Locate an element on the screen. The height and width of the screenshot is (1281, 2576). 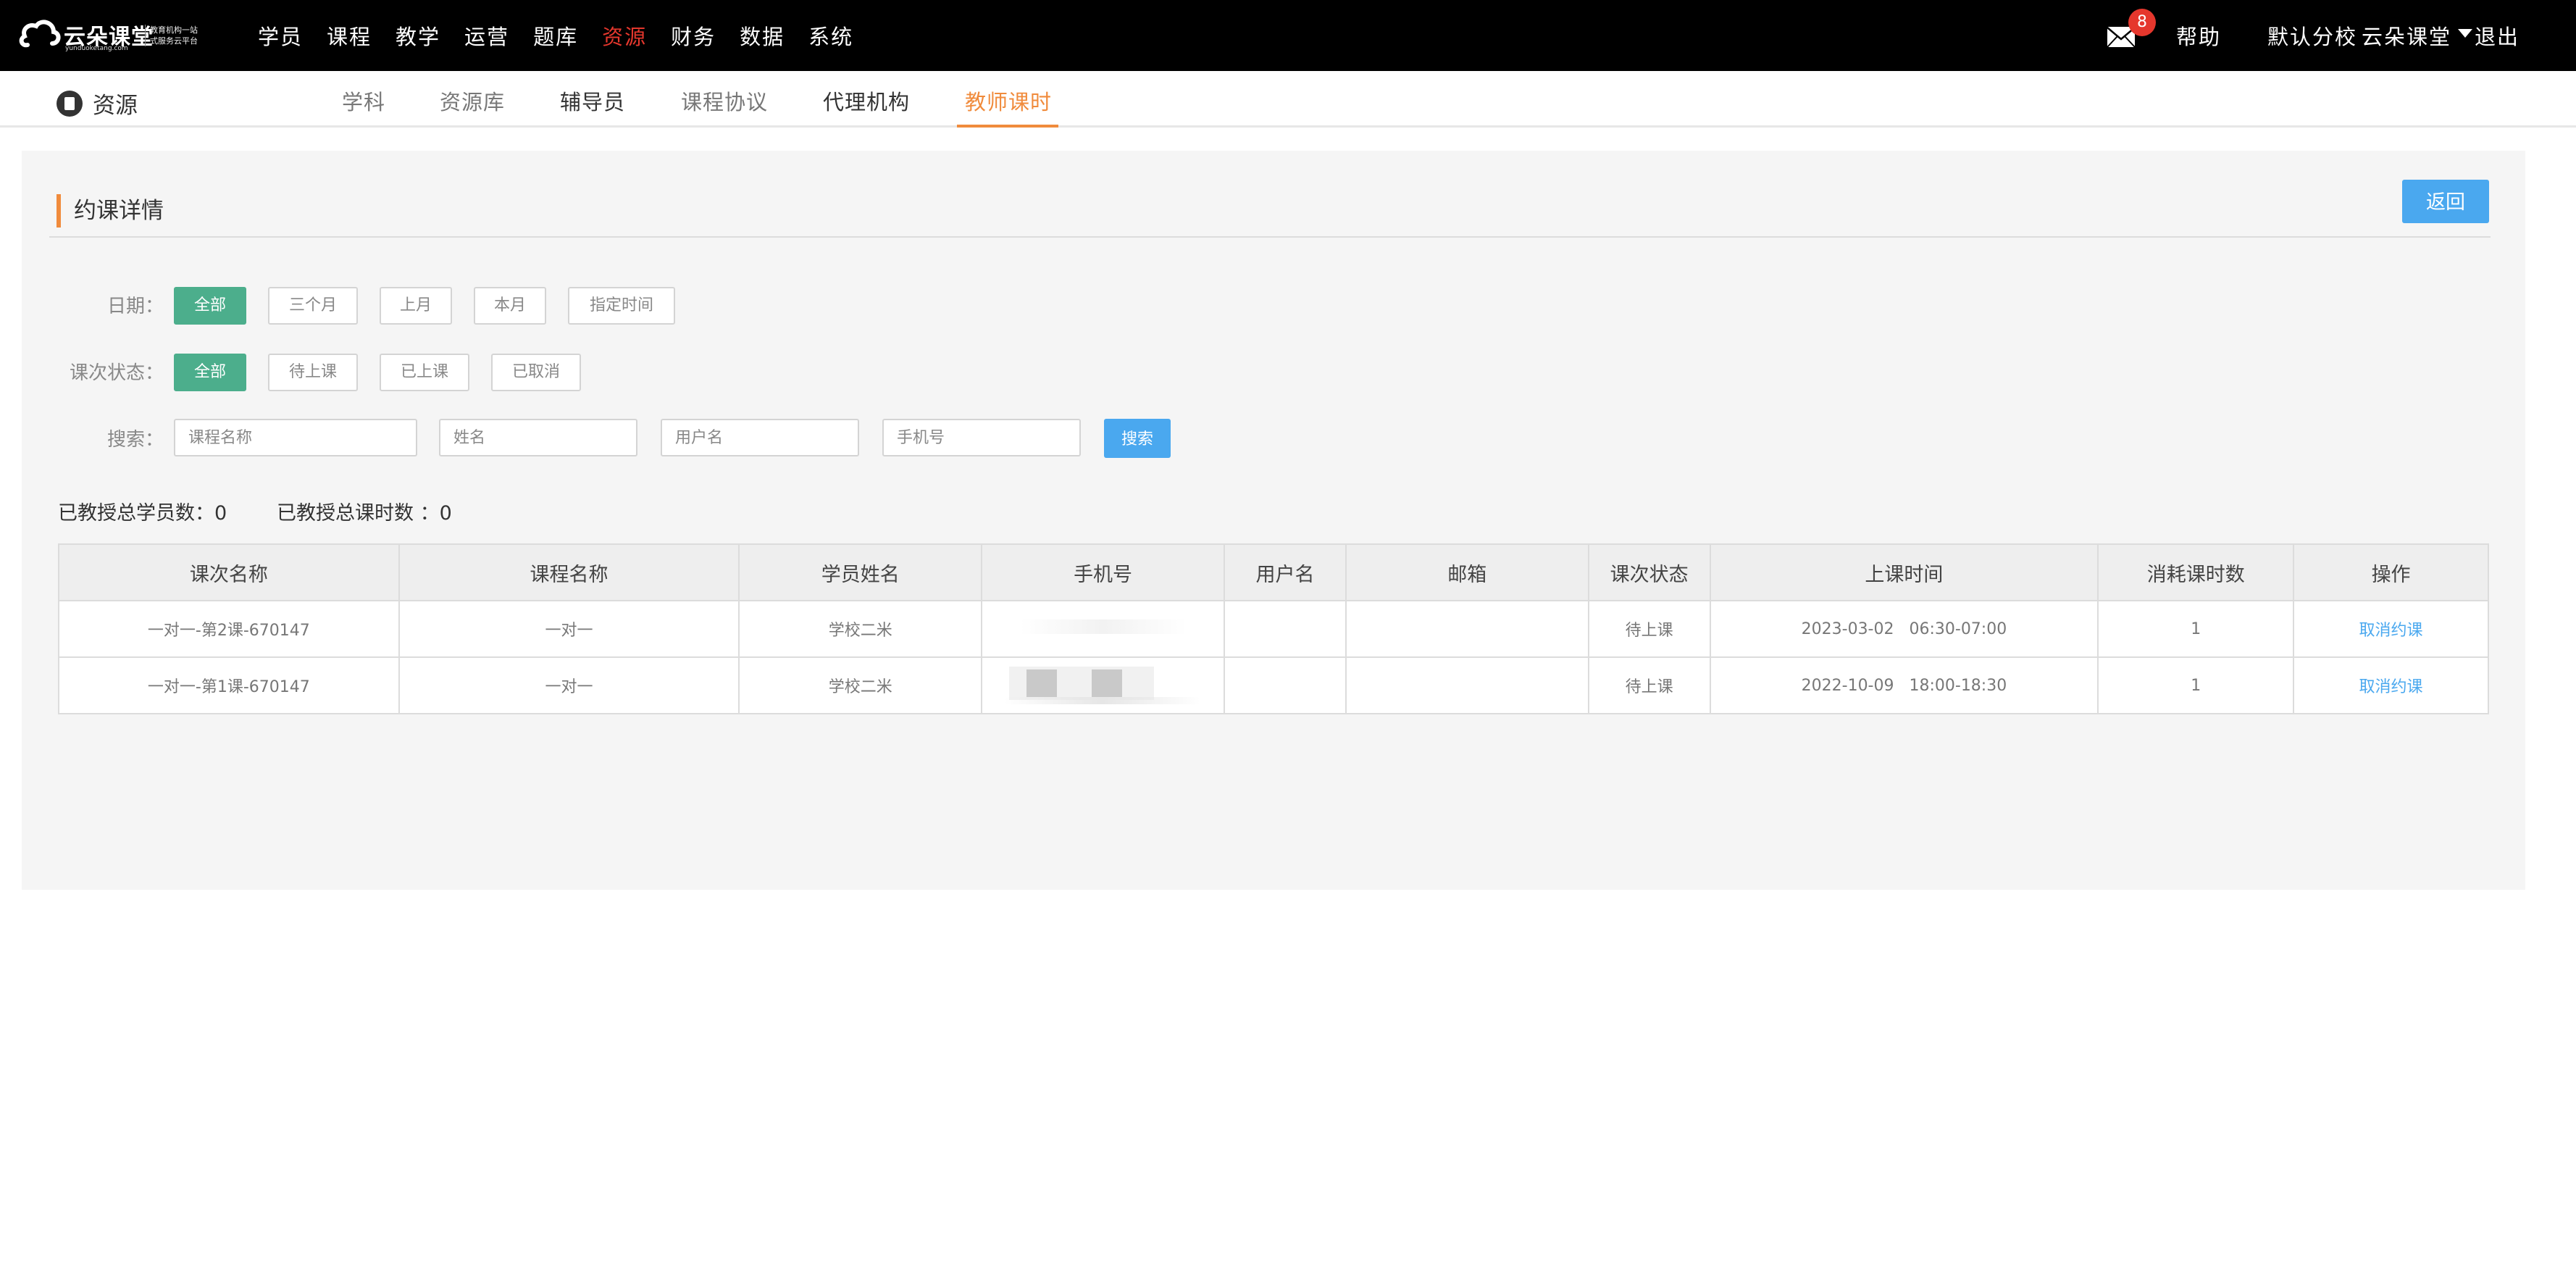
cell-class-time: 2022-10-09 18:00-18:30 is located at coordinates (1904, 685).